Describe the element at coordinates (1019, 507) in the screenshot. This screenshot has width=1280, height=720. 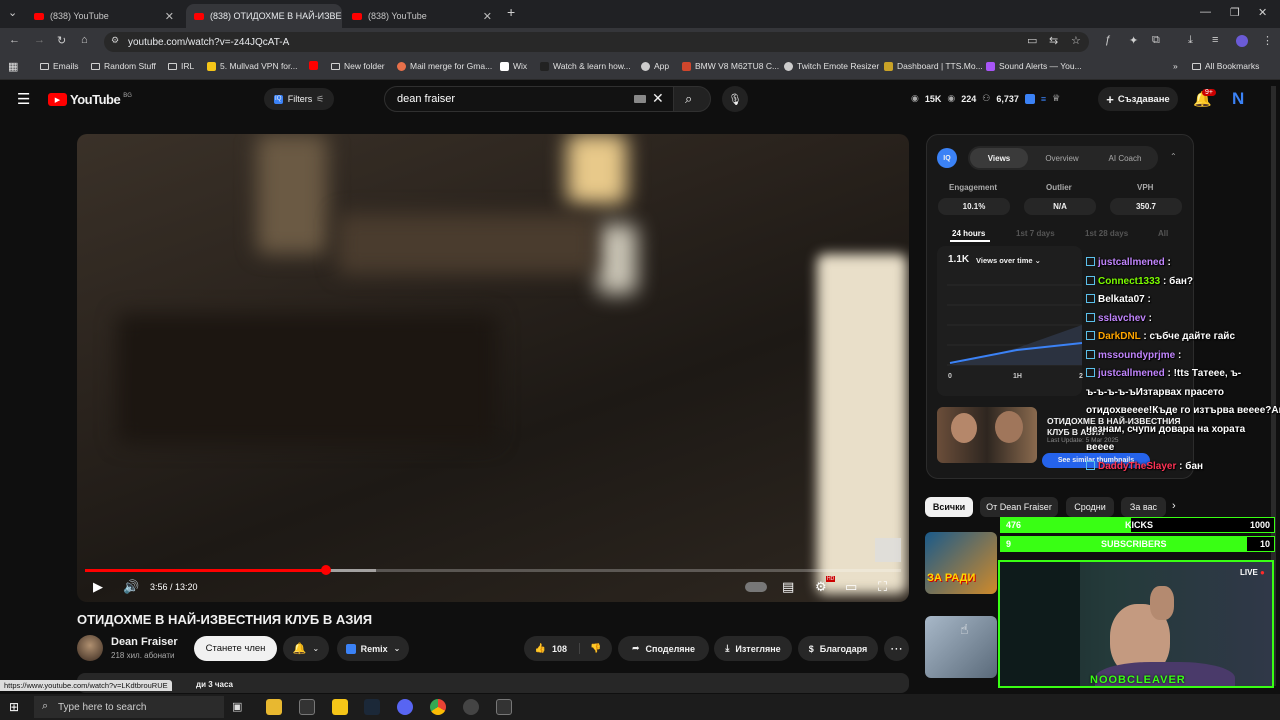
I see `chip-from-channel: От Dean Fraiser` at that location.